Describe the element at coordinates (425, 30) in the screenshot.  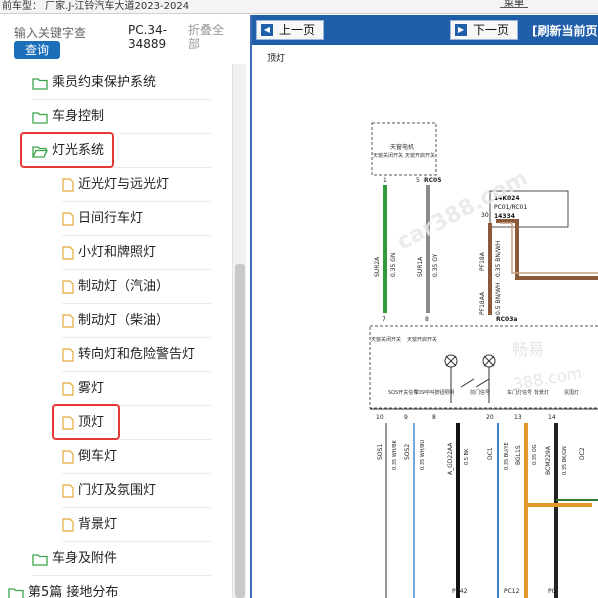
I see `viewer-toolbar: ◀ 上一页 ▶ 下一页 [刷新当前页` at that location.